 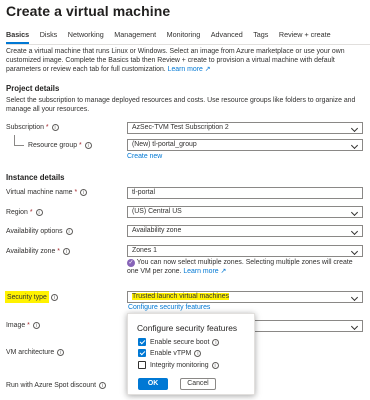 I want to click on availability-options-label: Availability options i, so click(x=39, y=231).